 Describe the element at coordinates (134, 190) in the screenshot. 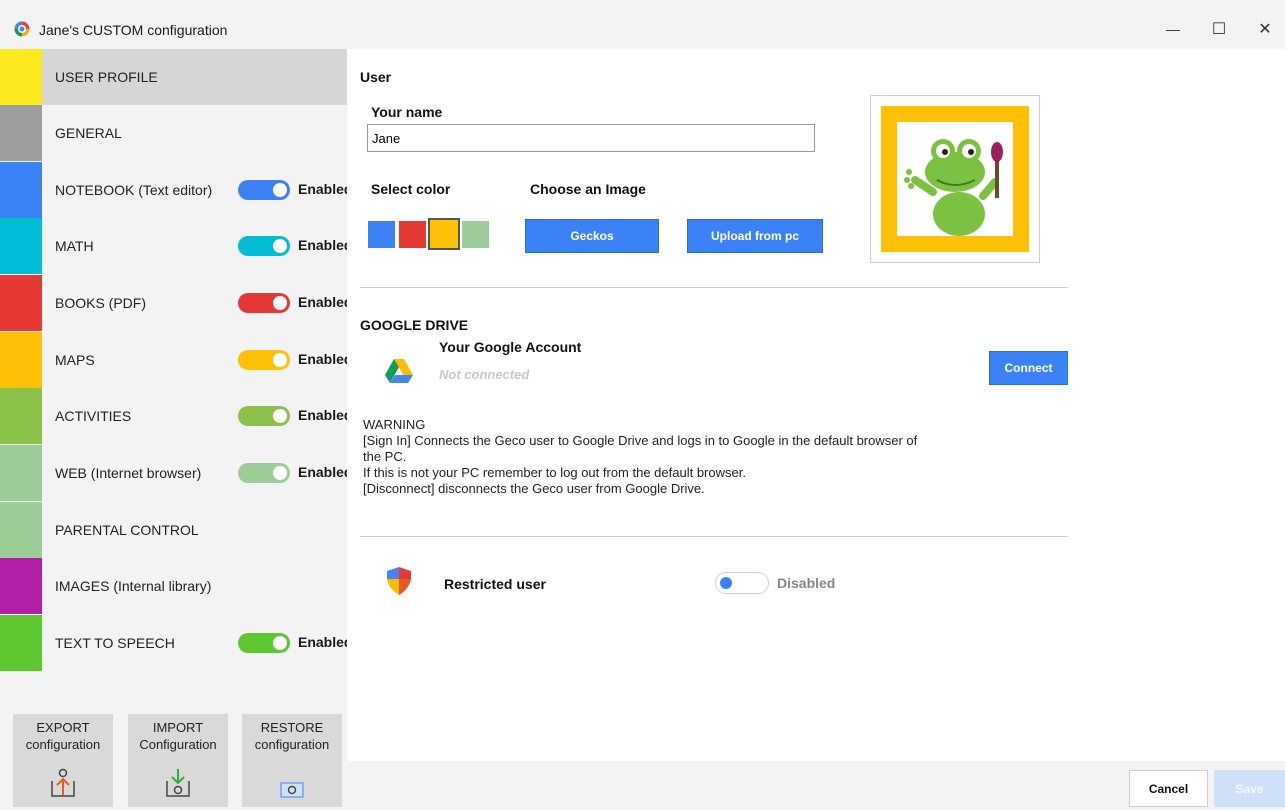

I see `sidebar-item-label: NOTEBOOK (Text editor)` at that location.